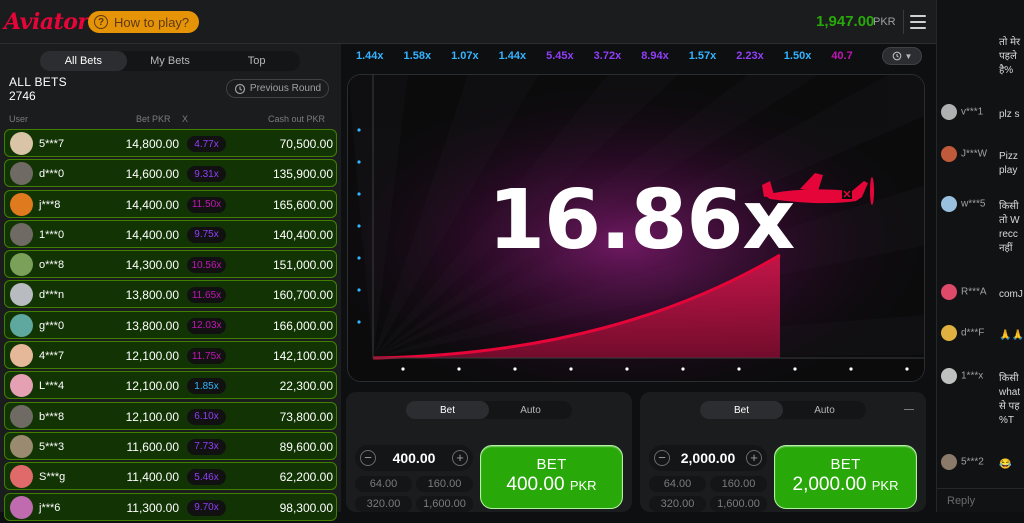 The image size is (1024, 523). What do you see at coordinates (1011, 294) in the screenshot?
I see `chat-message-text: comJ` at bounding box center [1011, 294].